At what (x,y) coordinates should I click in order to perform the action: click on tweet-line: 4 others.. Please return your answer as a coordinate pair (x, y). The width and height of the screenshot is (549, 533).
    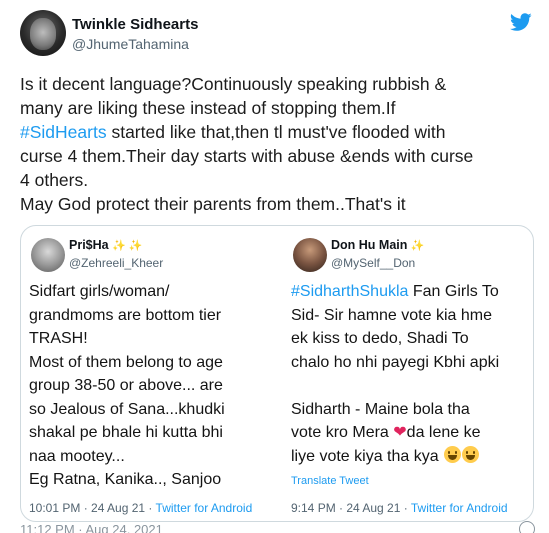
    Looking at the image, I should click on (54, 180).